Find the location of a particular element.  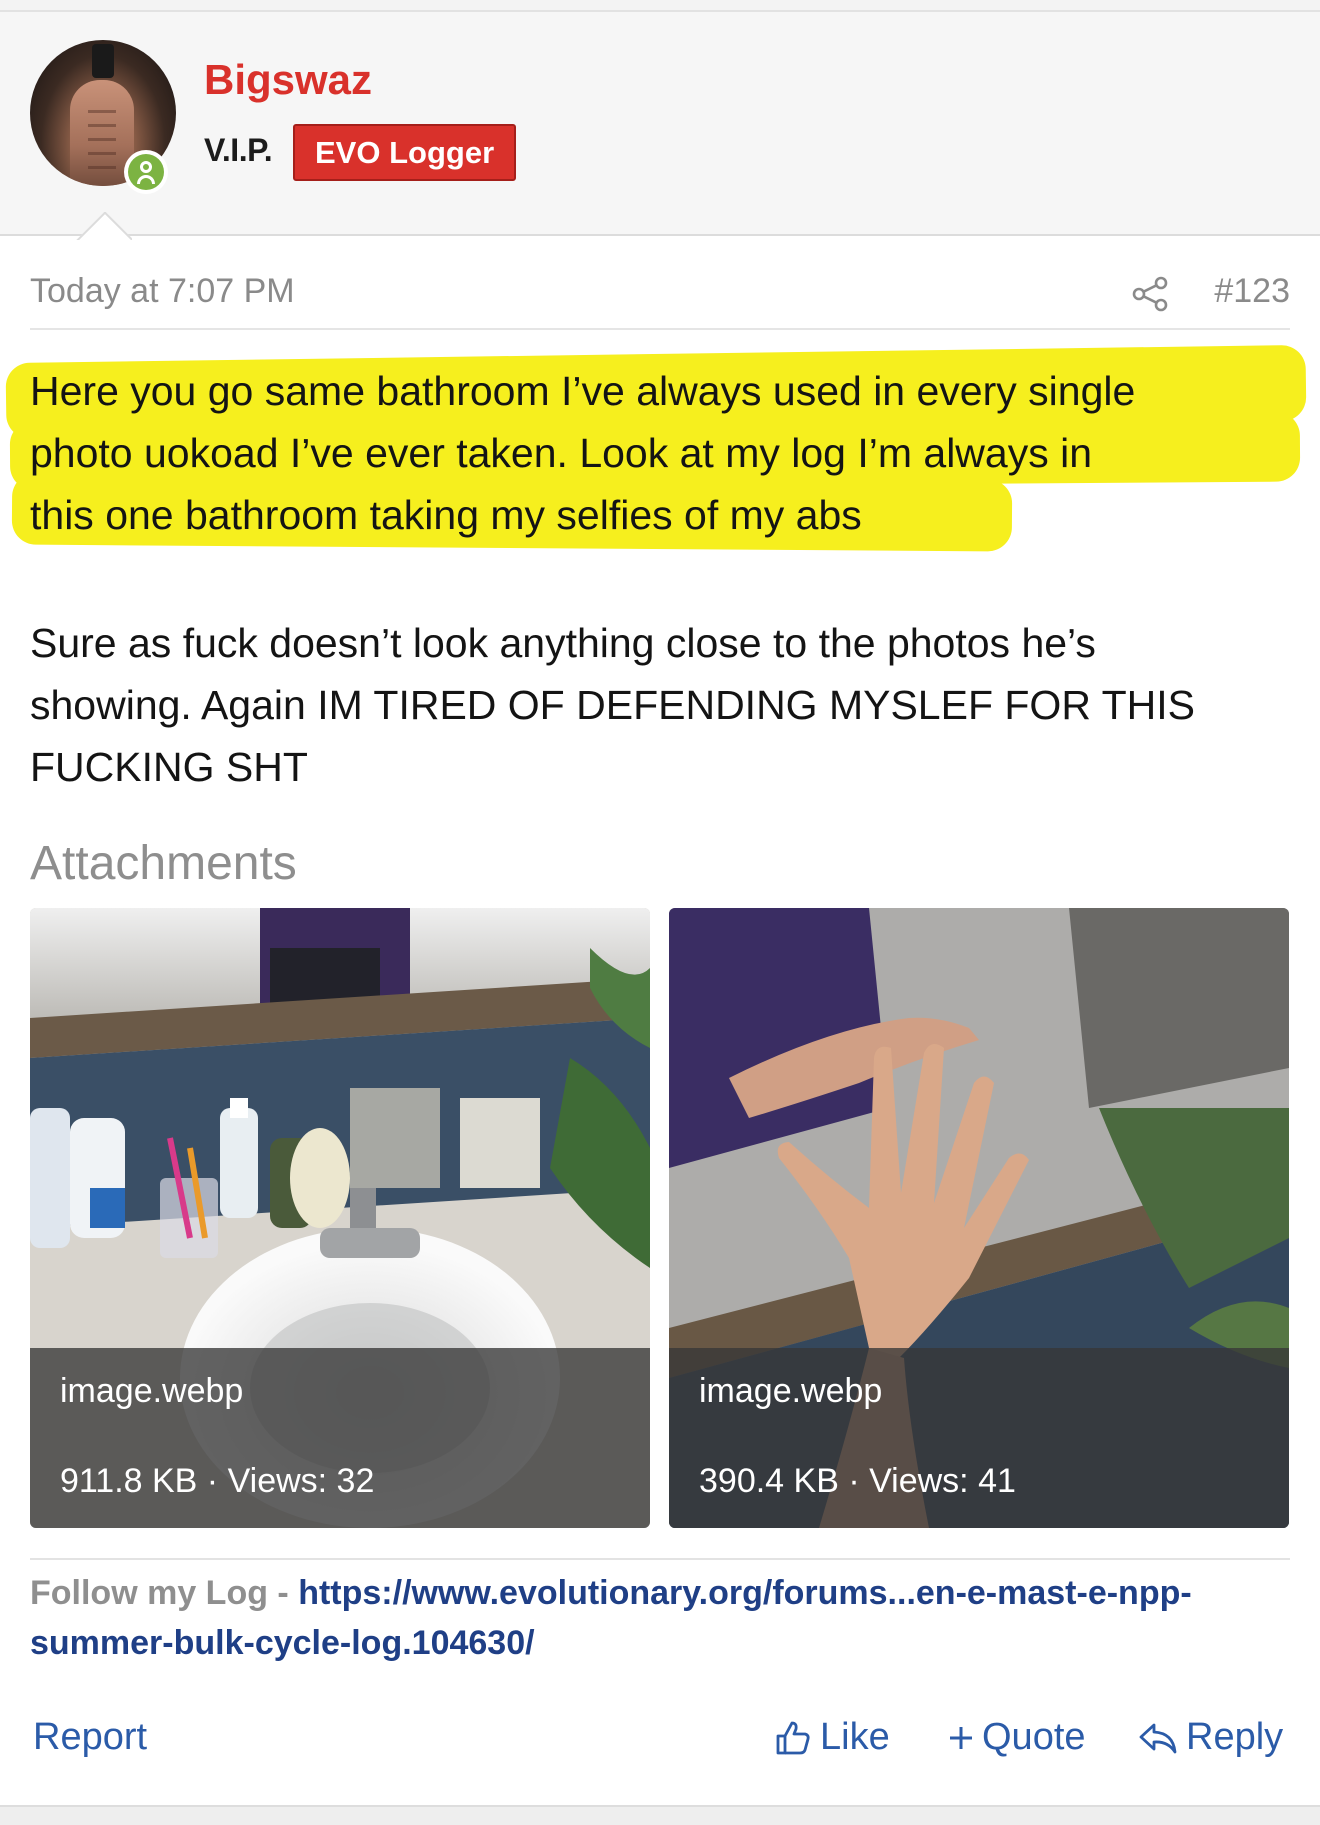

like-label: Like is located at coordinates (855, 1737).